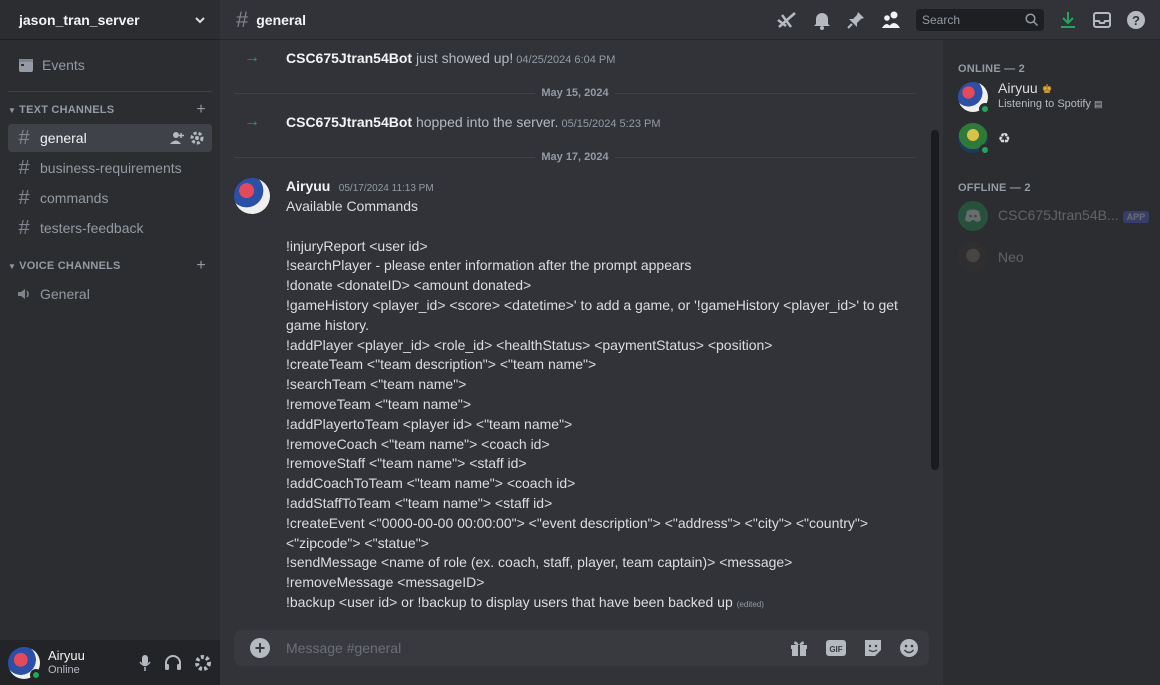  Describe the element at coordinates (418, 443) in the screenshot. I see `message-line: !removeCoach <"team name"> <coach id>` at that location.